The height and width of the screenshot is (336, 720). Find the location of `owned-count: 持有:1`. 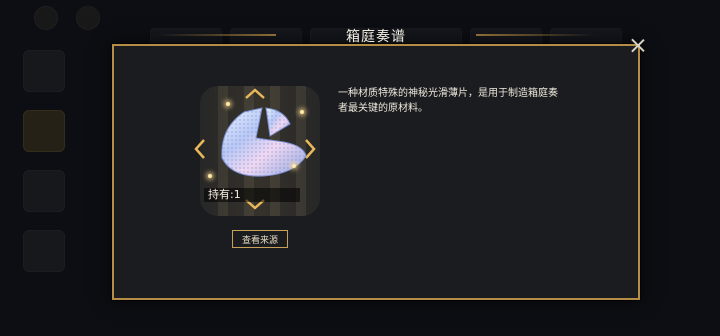

owned-count: 持有:1 is located at coordinates (252, 195).